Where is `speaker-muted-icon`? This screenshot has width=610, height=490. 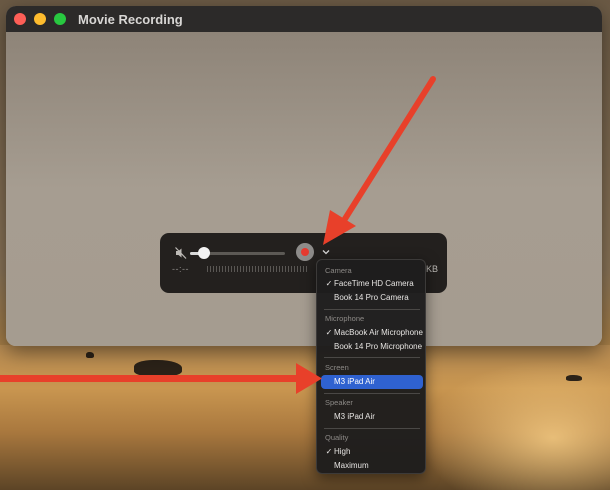
speaker-muted-icon is located at coordinates (181, 253).